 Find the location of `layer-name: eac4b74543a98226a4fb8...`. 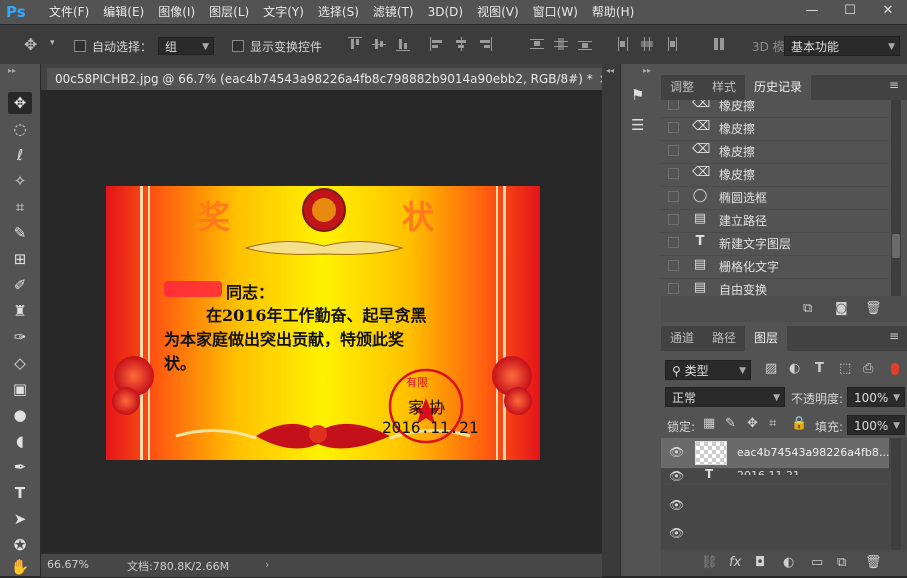

layer-name: eac4b74543a98226a4fb8... is located at coordinates (813, 452).